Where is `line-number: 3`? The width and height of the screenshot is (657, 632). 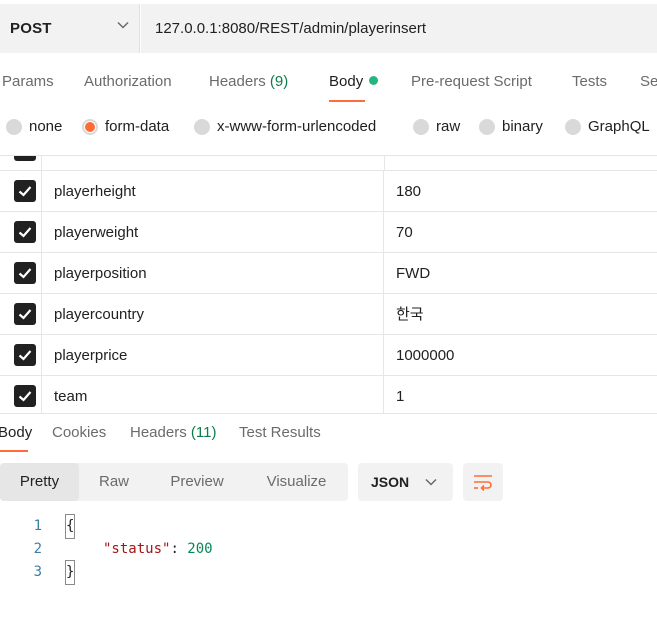 line-number: 3 is located at coordinates (37, 572).